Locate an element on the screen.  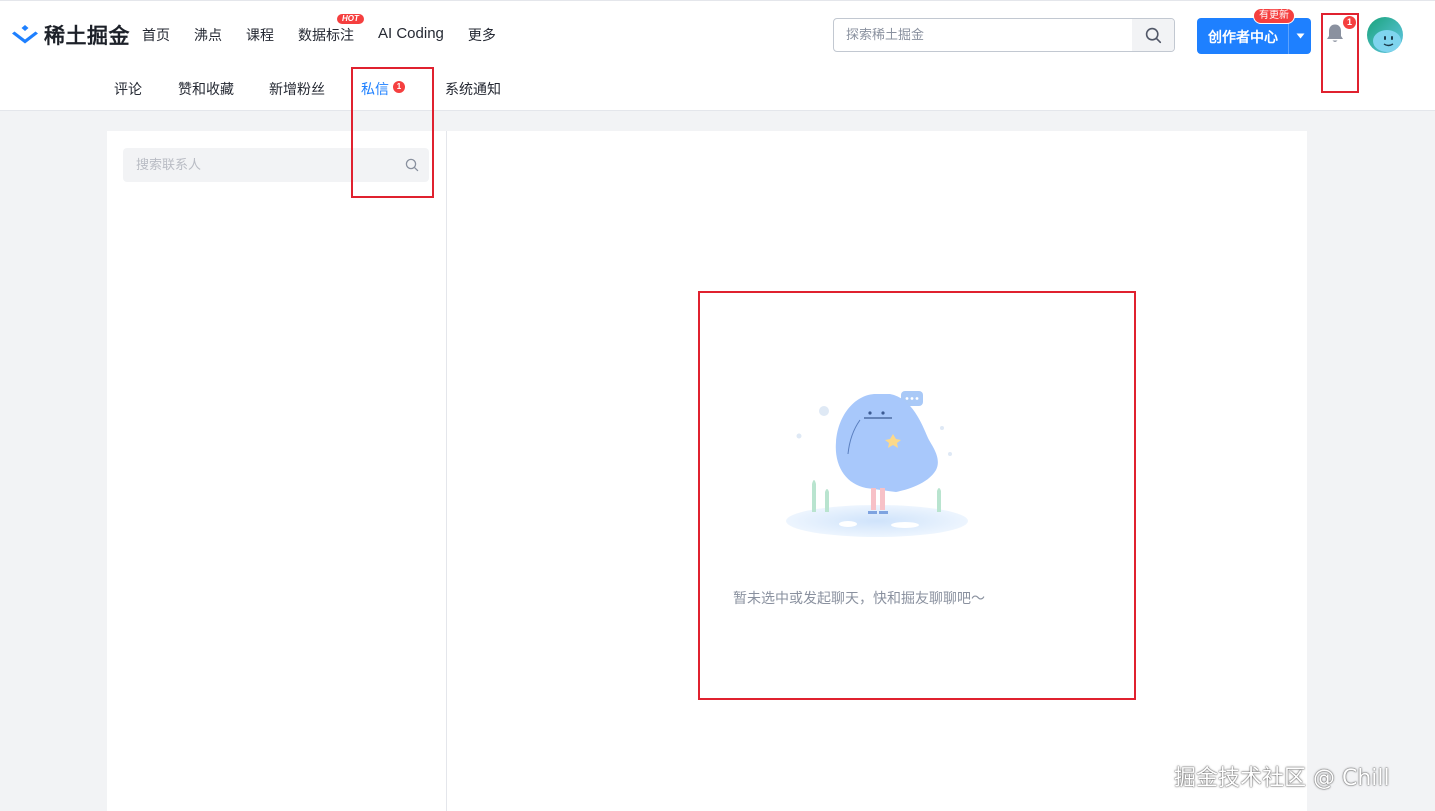
empty-chat-illustration is located at coordinates (877, 464).